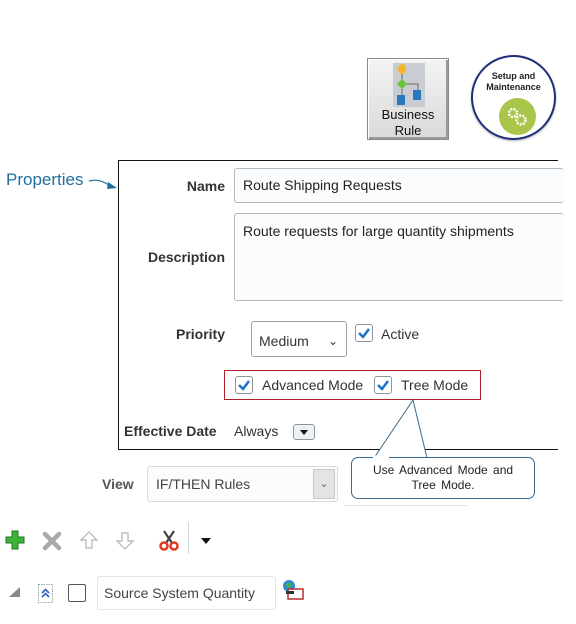 This screenshot has height=624, width=576. What do you see at coordinates (409, 85) in the screenshot?
I see `flowchart-icon` at bounding box center [409, 85].